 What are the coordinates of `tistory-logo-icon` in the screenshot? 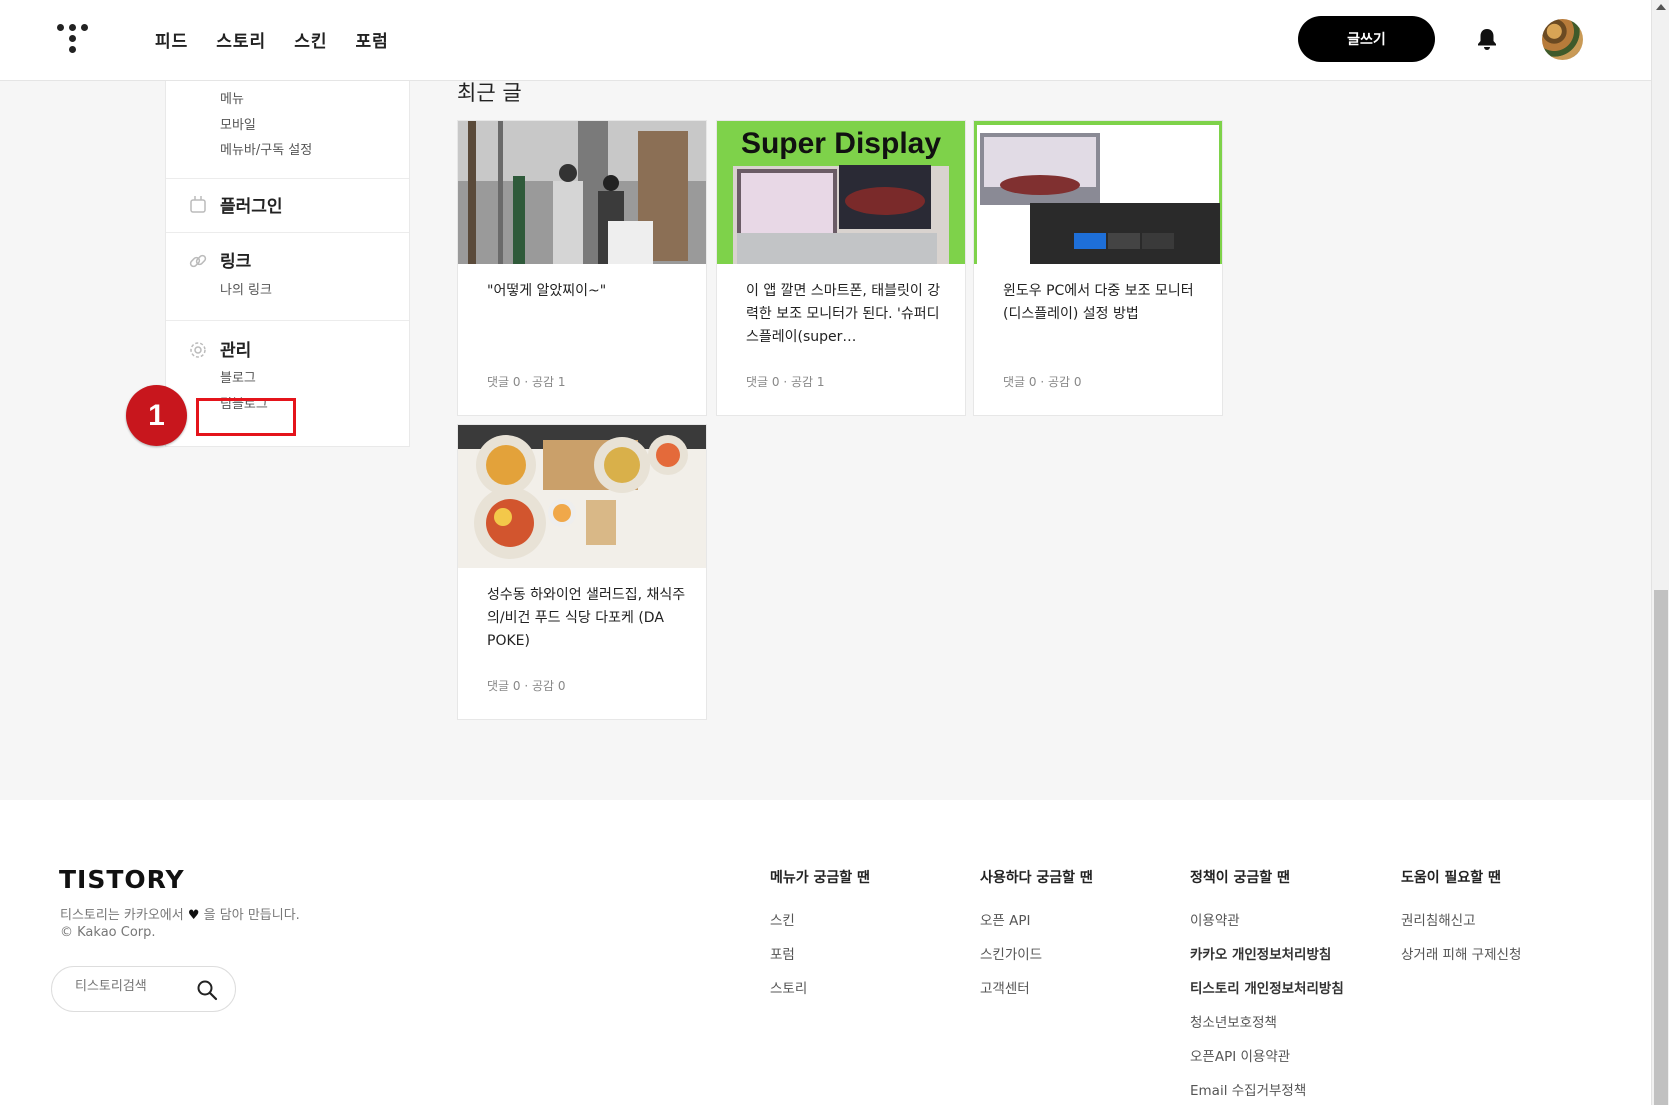 It's located at (74, 39).